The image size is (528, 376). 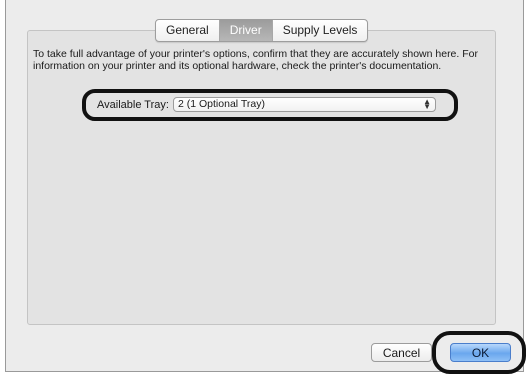 What do you see at coordinates (188, 30) in the screenshot?
I see `tab-general: General` at bounding box center [188, 30].